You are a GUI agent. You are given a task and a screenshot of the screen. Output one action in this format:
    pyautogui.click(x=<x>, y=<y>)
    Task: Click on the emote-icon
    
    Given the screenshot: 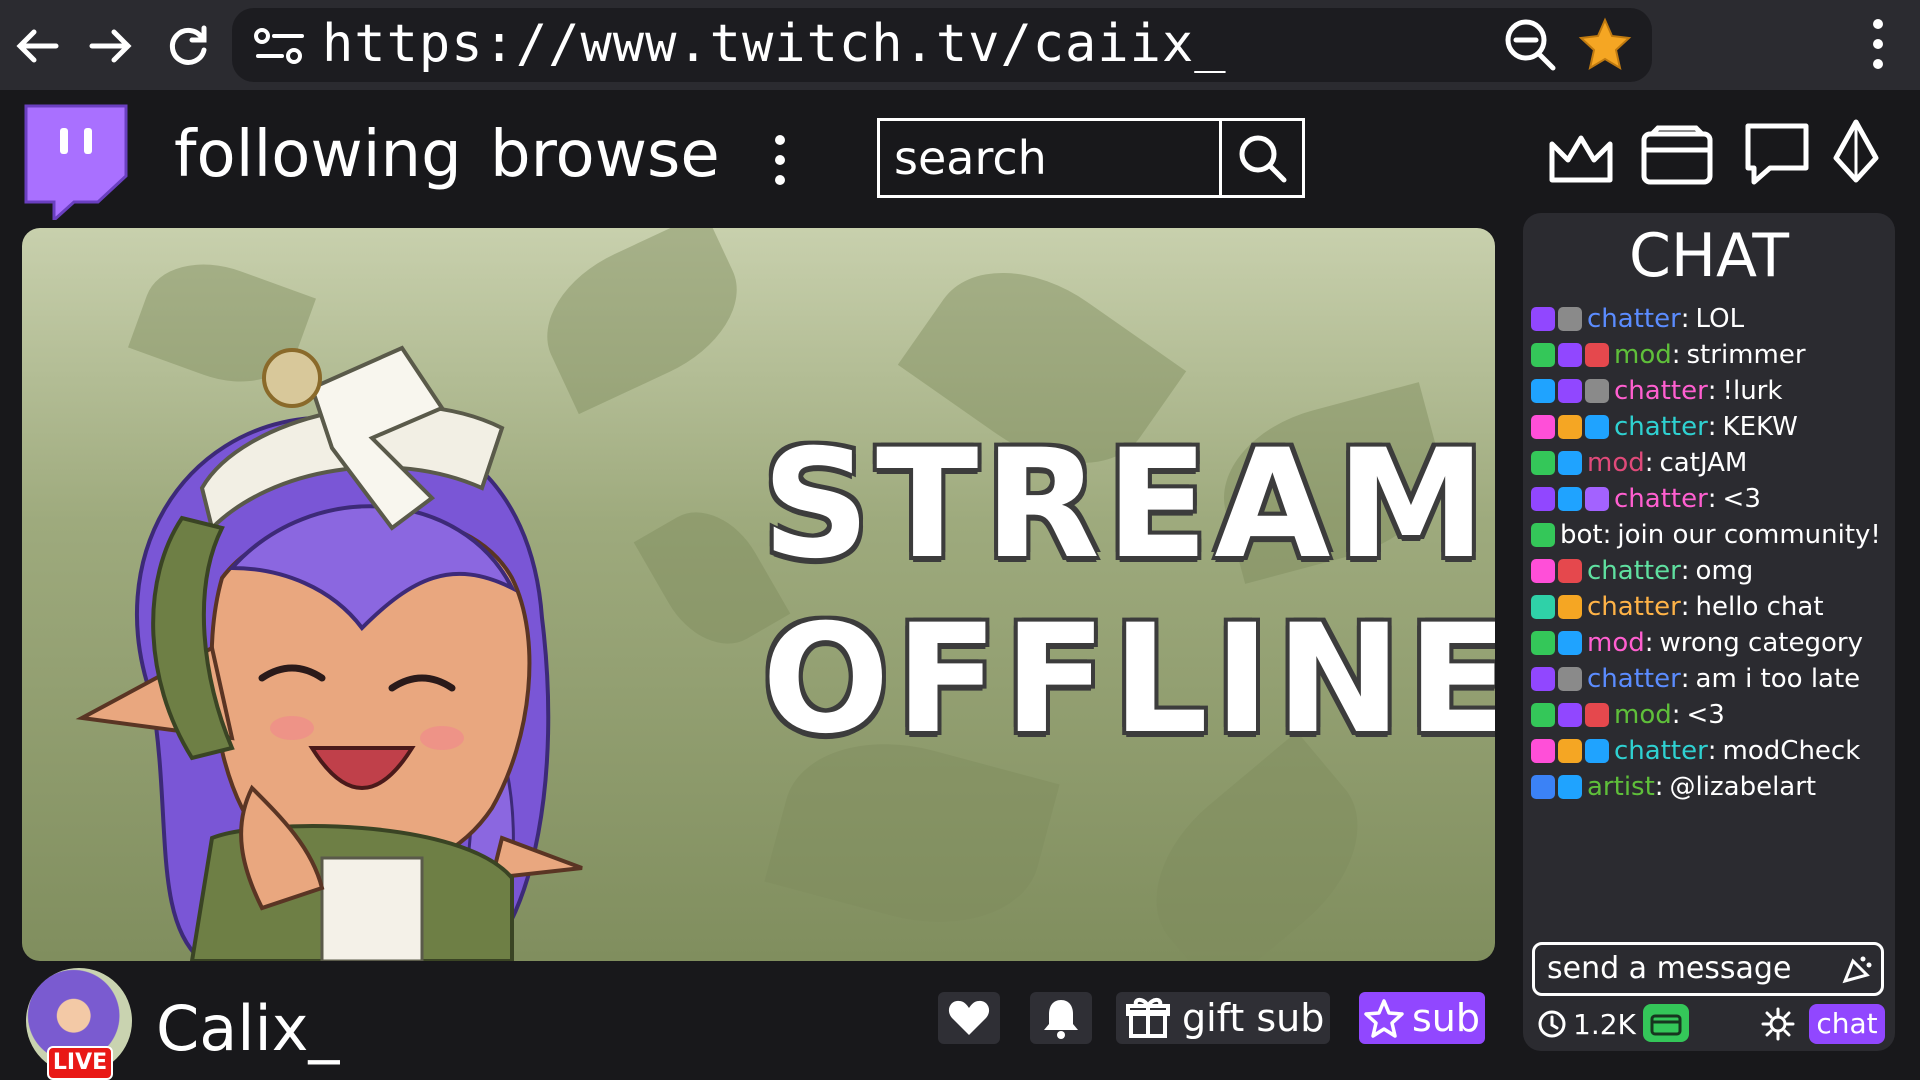 What is the action you would take?
    pyautogui.click(x=1856, y=972)
    